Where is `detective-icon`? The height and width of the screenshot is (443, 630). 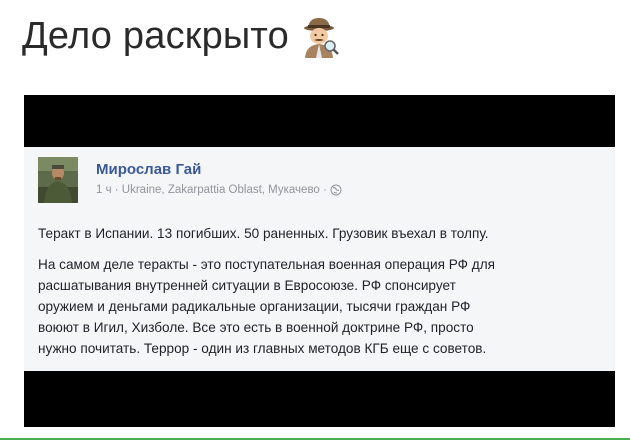 detective-icon is located at coordinates (319, 36).